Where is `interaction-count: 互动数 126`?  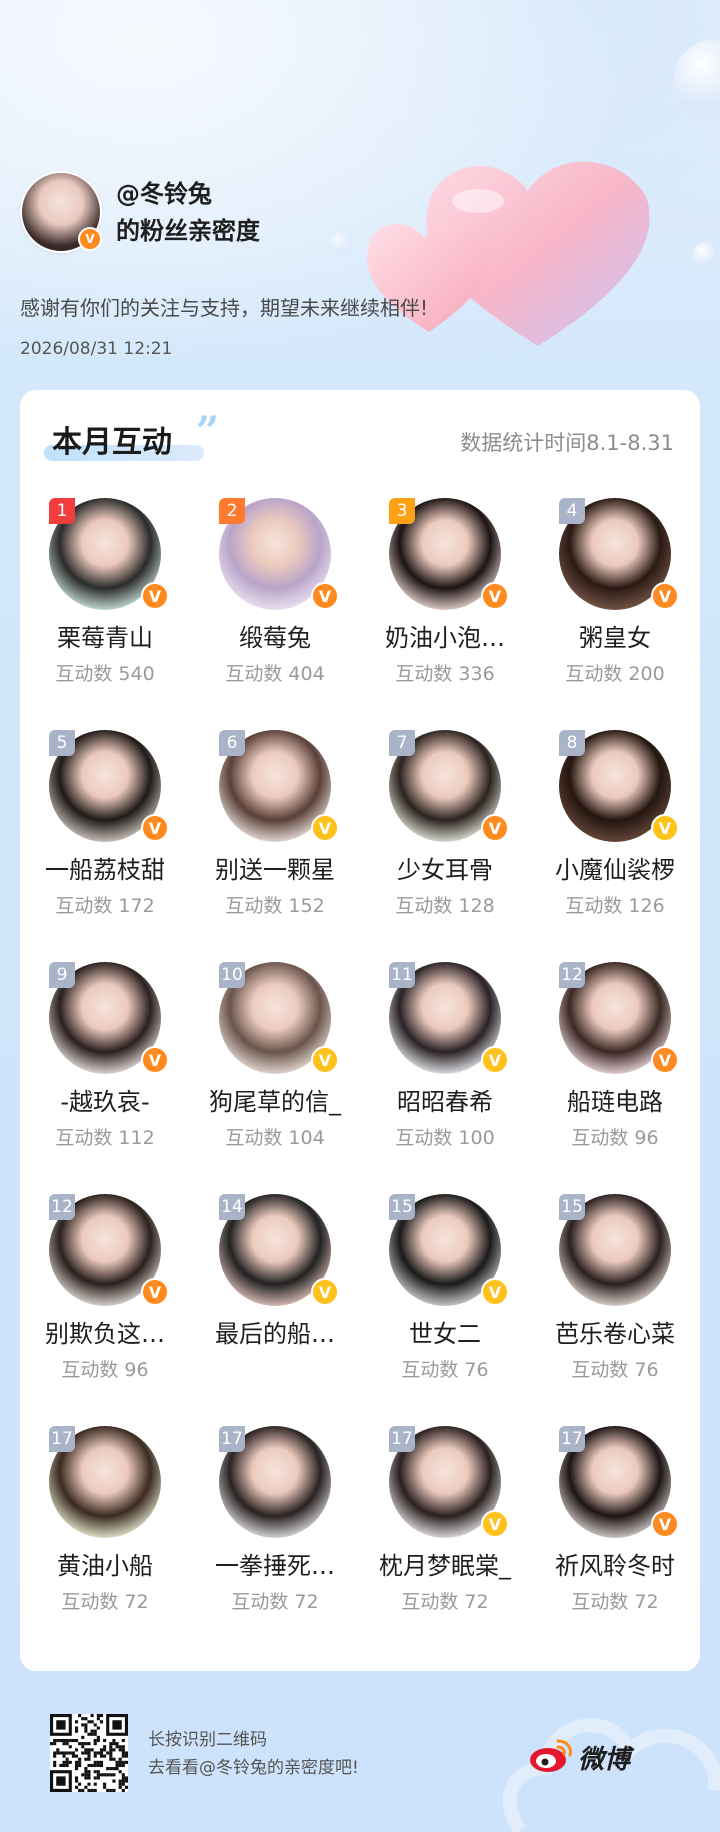 interaction-count: 互动数 126 is located at coordinates (615, 904).